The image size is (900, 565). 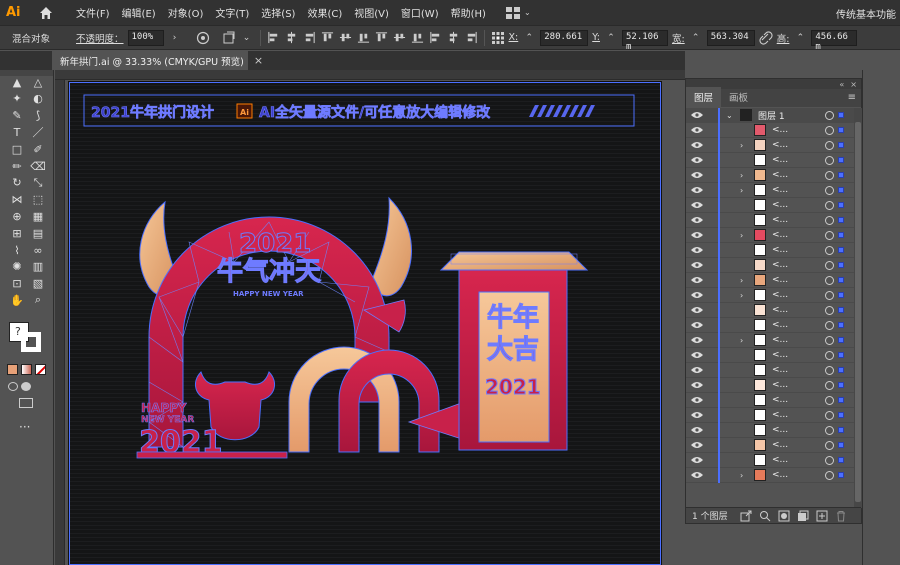 I want to click on type-tool-icon: T, so click(x=17, y=132).